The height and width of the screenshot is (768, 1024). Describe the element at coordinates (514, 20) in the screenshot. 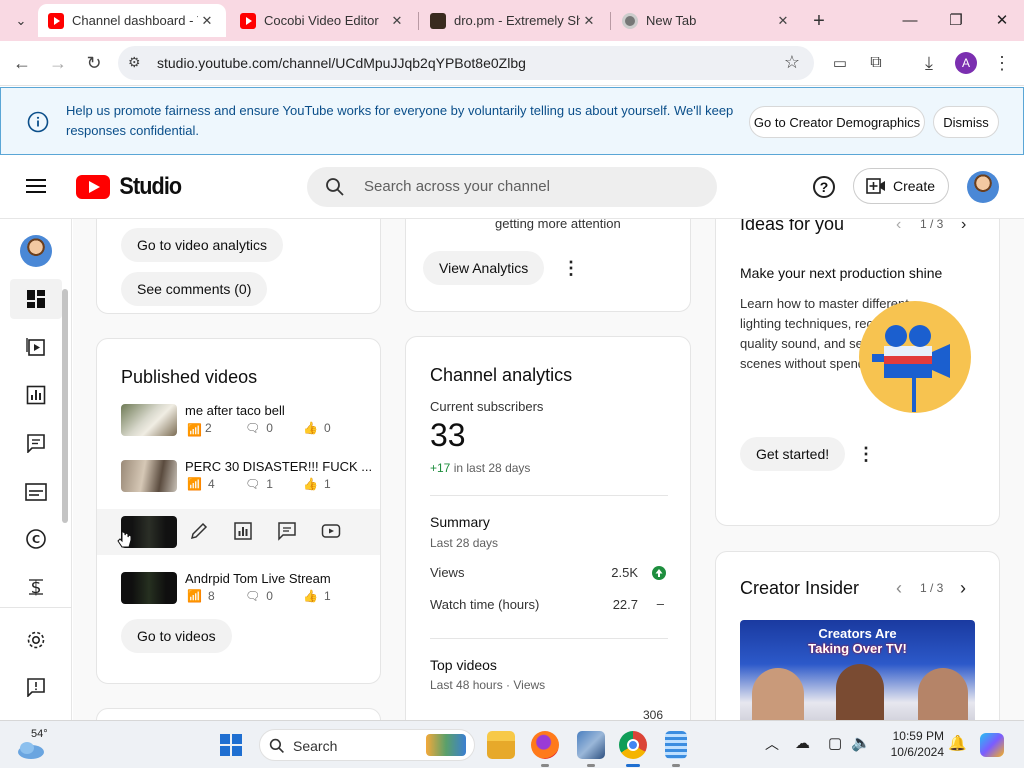

I see `tab-dro: dro.pm - Extremely Short URLs ✕` at that location.